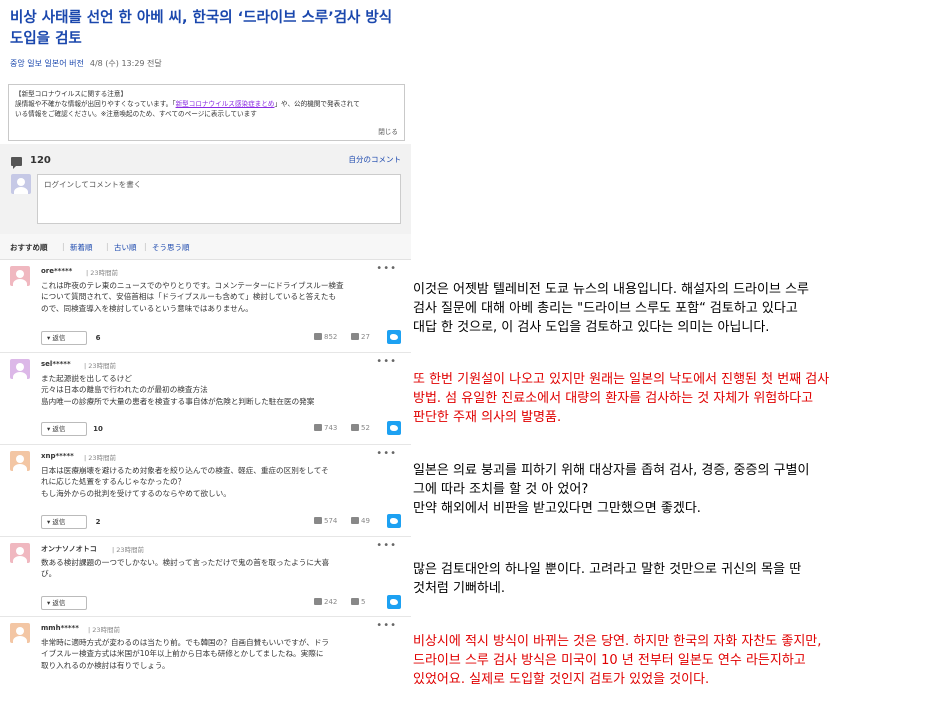 This screenshot has height=711, width=948. Describe the element at coordinates (225, 104) in the screenshot. I see `covid-summary-link: 新型コロナウイルス感染症まとめ` at that location.